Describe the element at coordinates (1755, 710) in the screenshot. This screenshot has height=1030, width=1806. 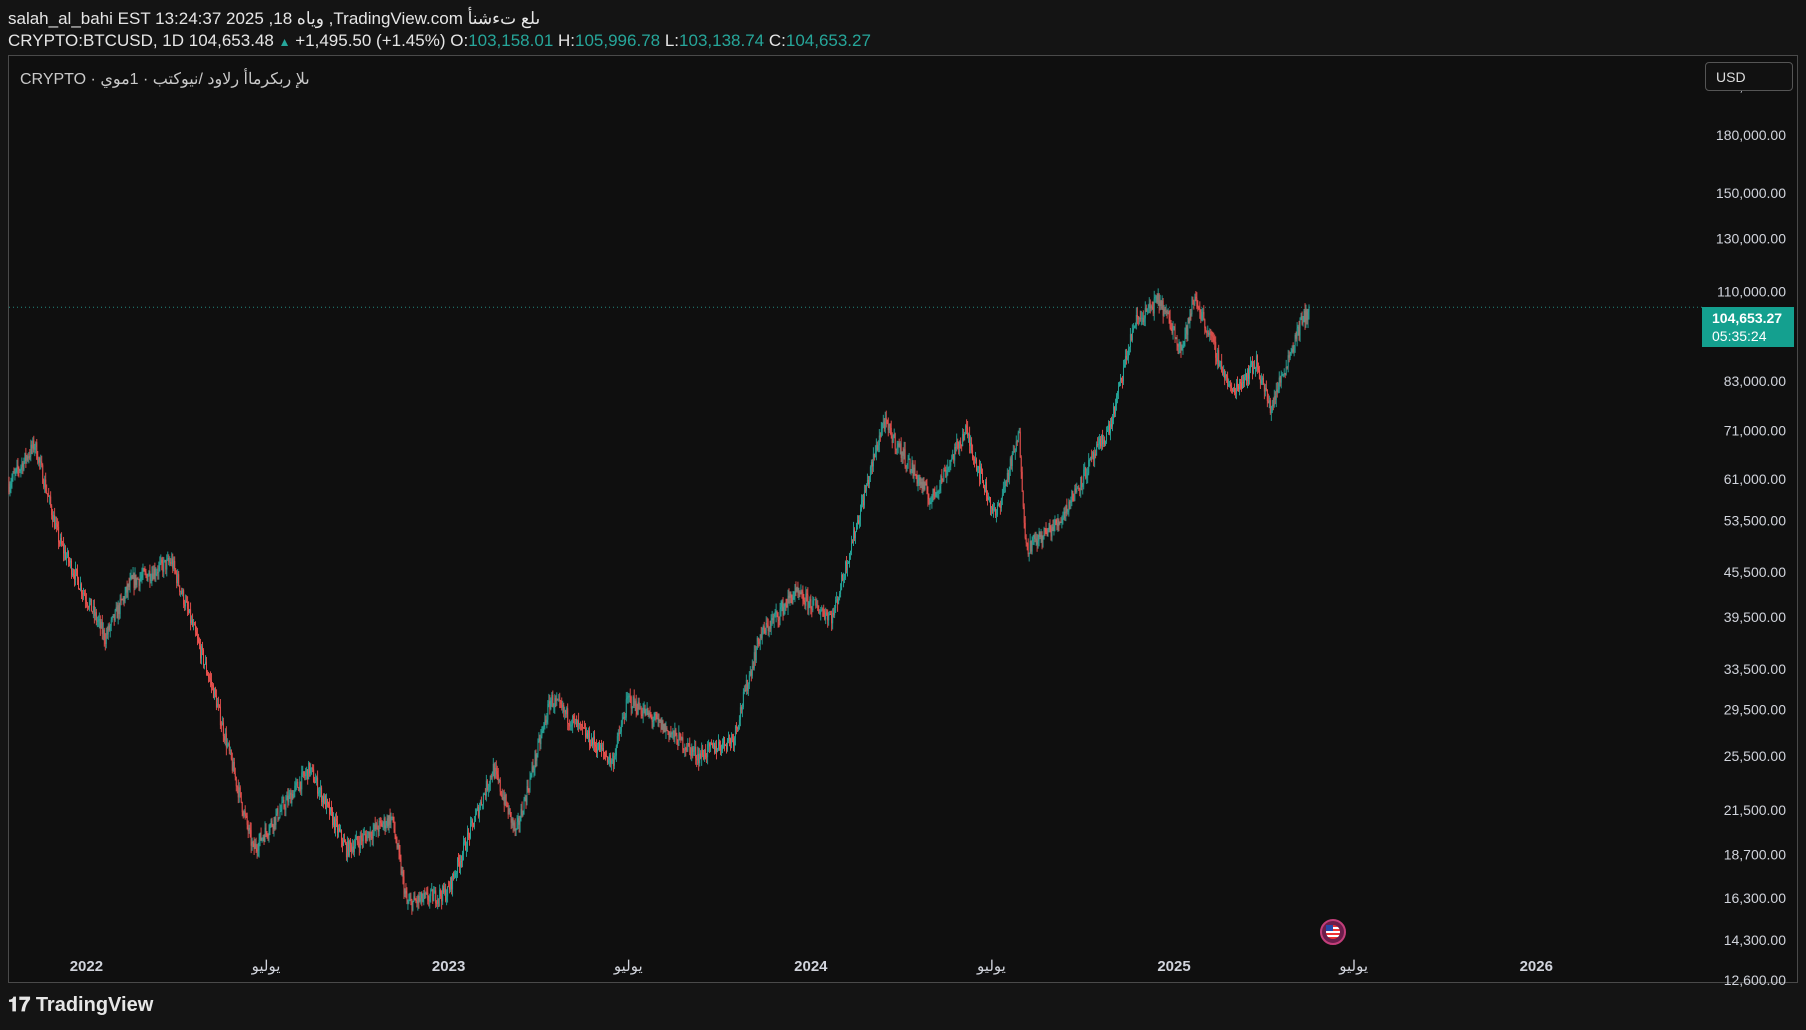
I see `y-tick-label: 29,500.00` at that location.